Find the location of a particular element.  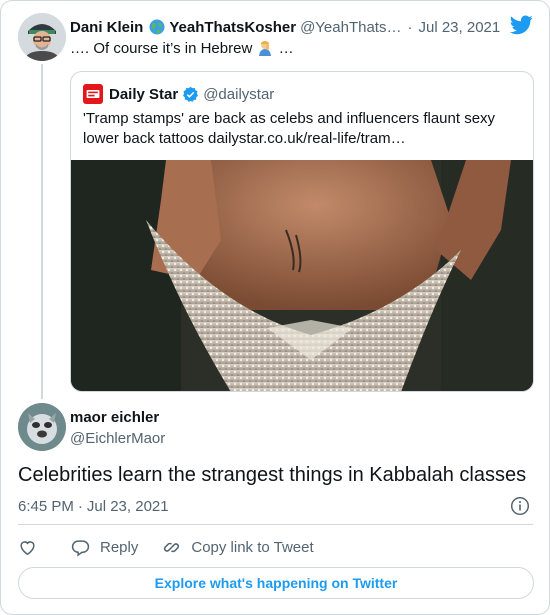

reply-button: Reply is located at coordinates (104, 547).